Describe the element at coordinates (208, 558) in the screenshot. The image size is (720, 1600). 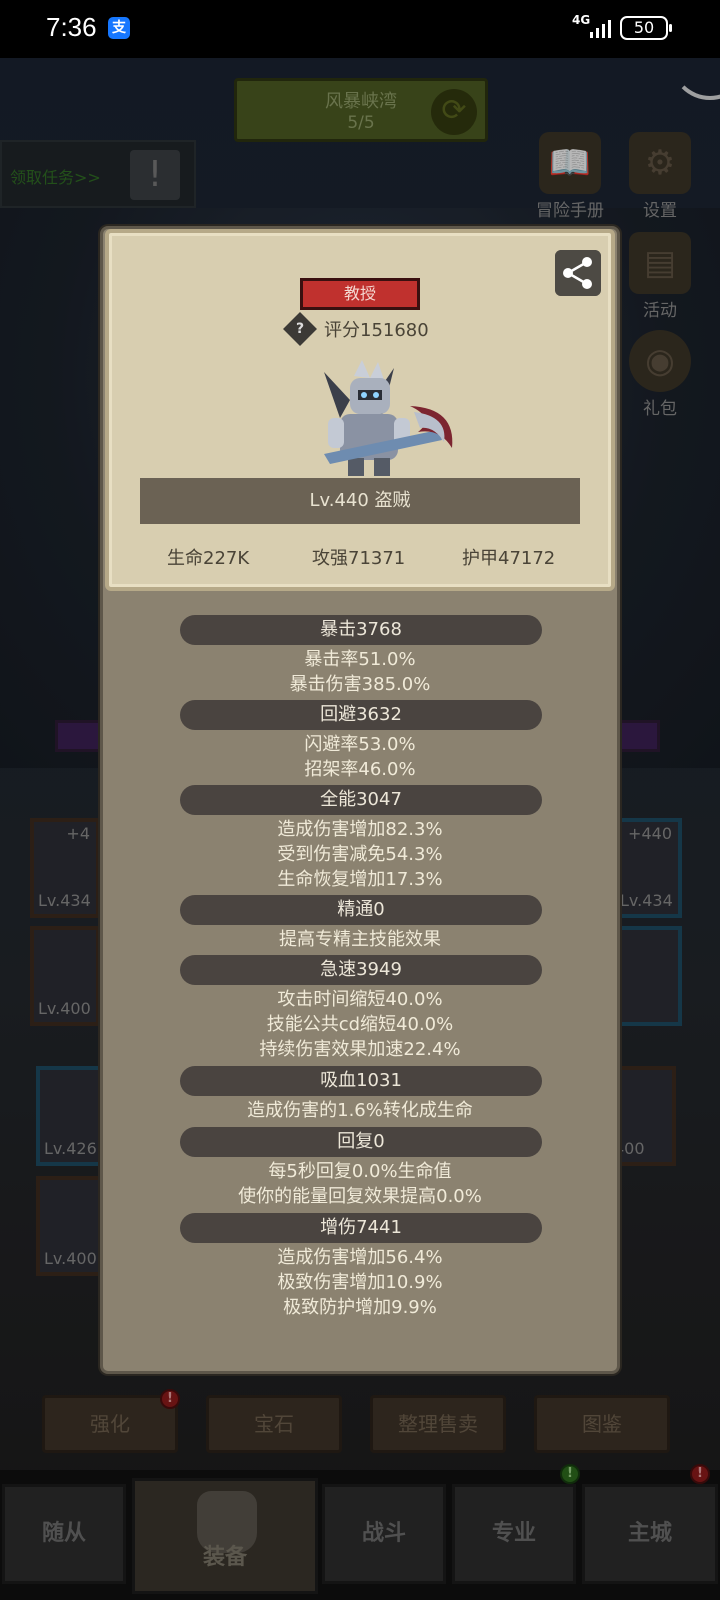
I see `hp-stat: 生命227K` at that location.